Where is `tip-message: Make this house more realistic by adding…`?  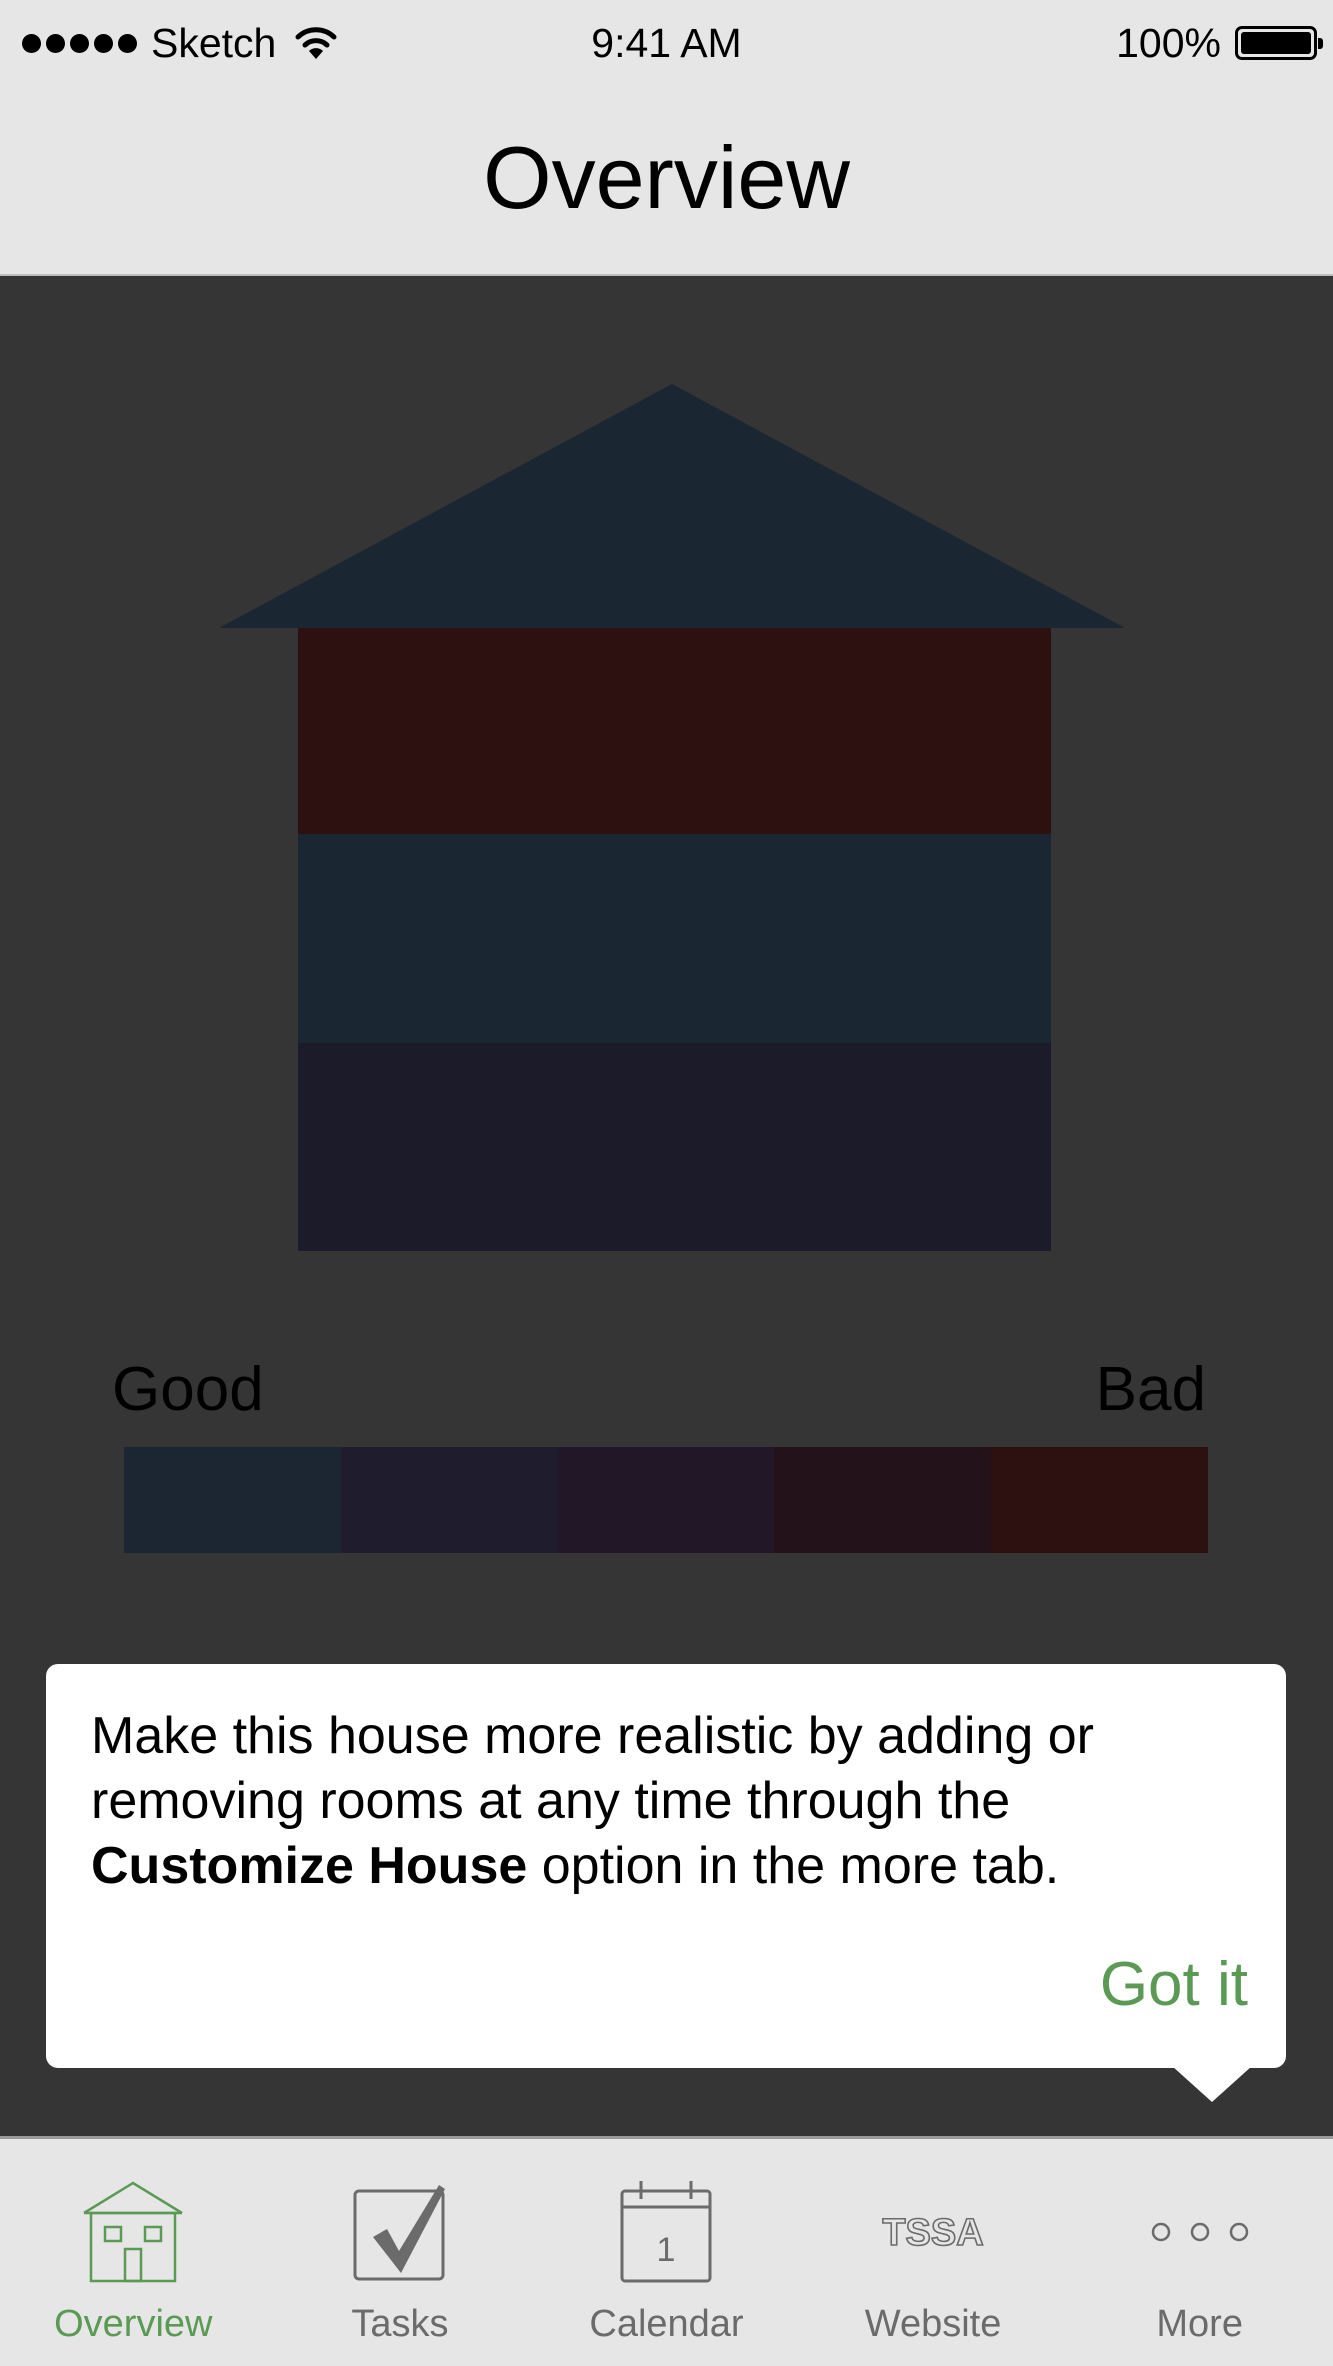 tip-message: Make this house more realistic by adding… is located at coordinates (661, 1801).